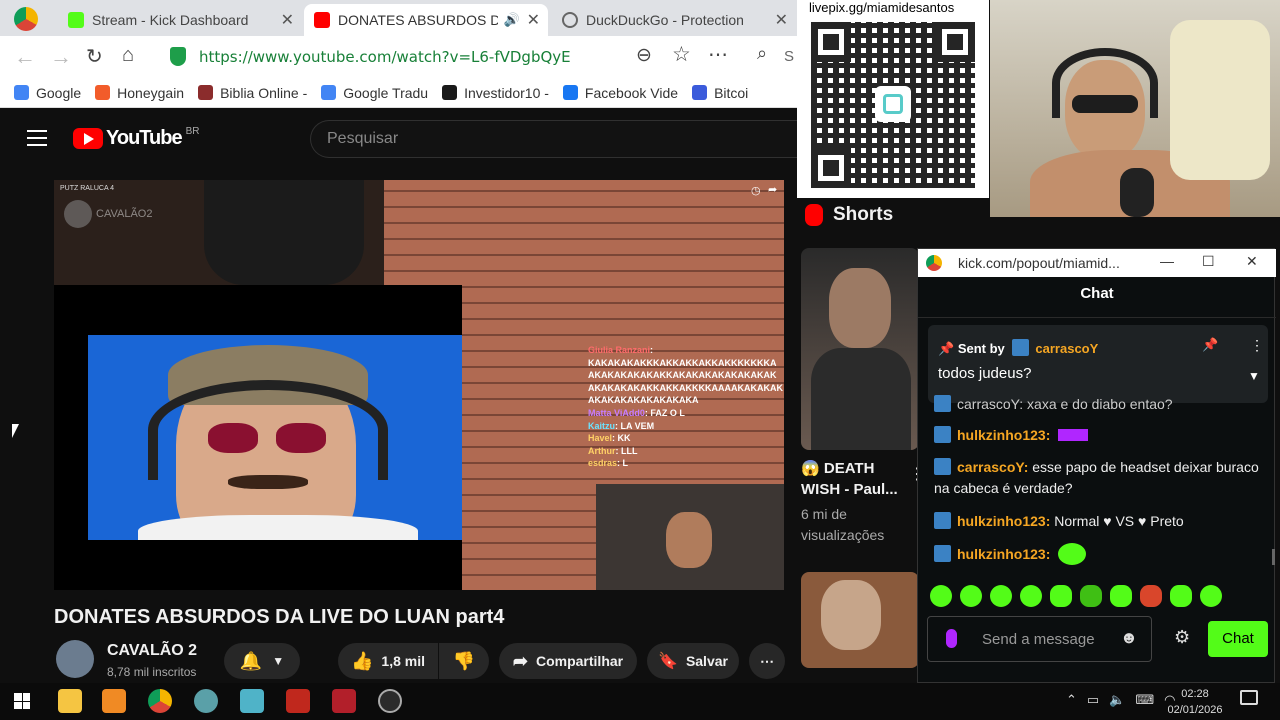 The width and height of the screenshot is (1280, 720). Describe the element at coordinates (1117, 700) in the screenshot. I see `volume-icon: 🔈` at that location.